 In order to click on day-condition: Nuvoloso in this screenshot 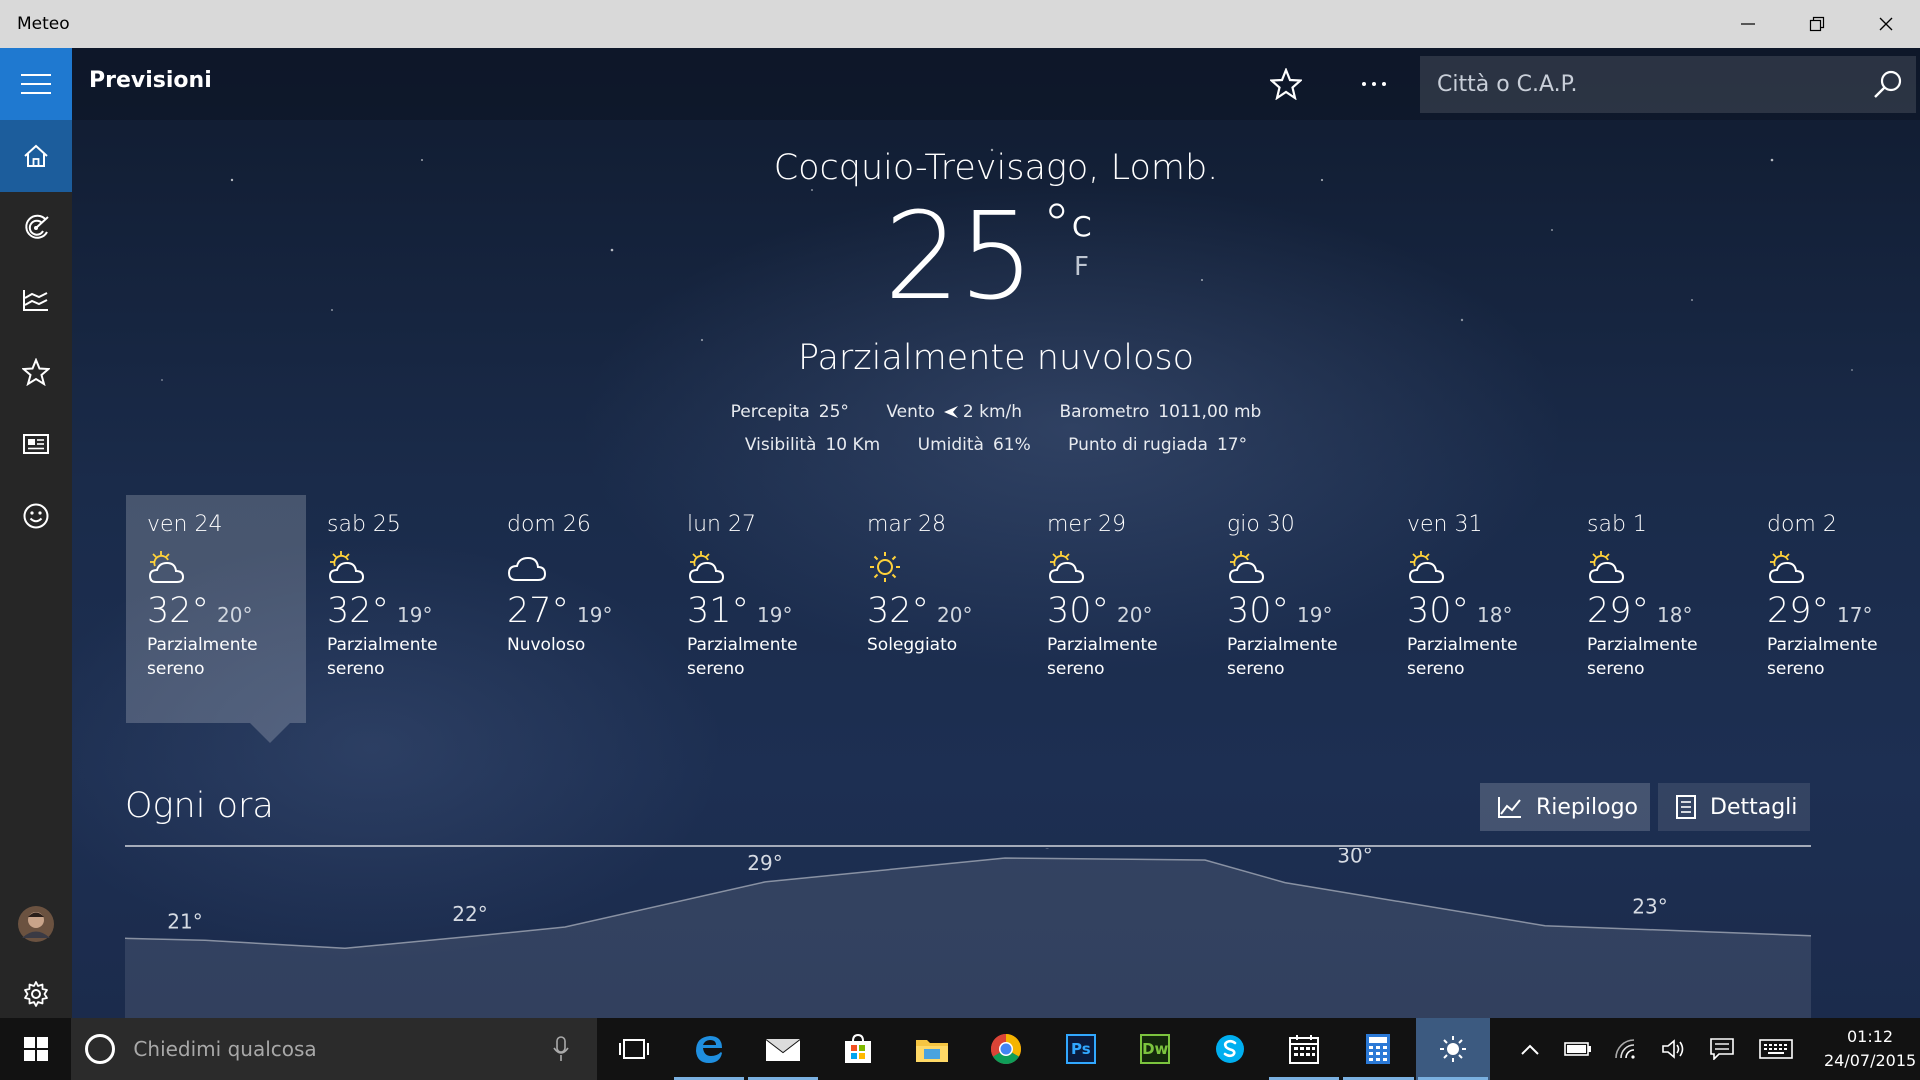, I will do `click(546, 645)`.